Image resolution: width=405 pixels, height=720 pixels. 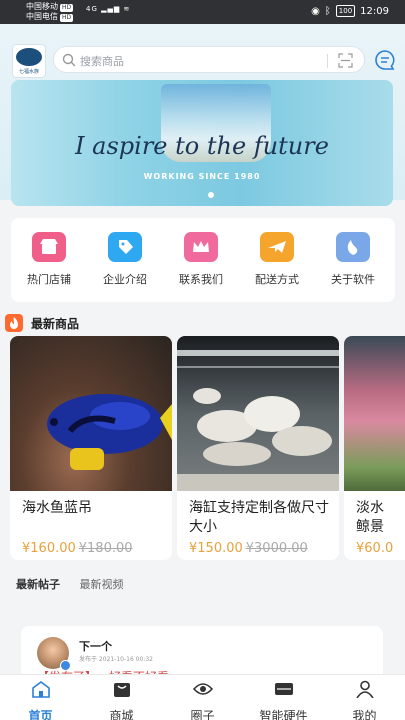 I want to click on tag-icon, so click(x=125, y=247).